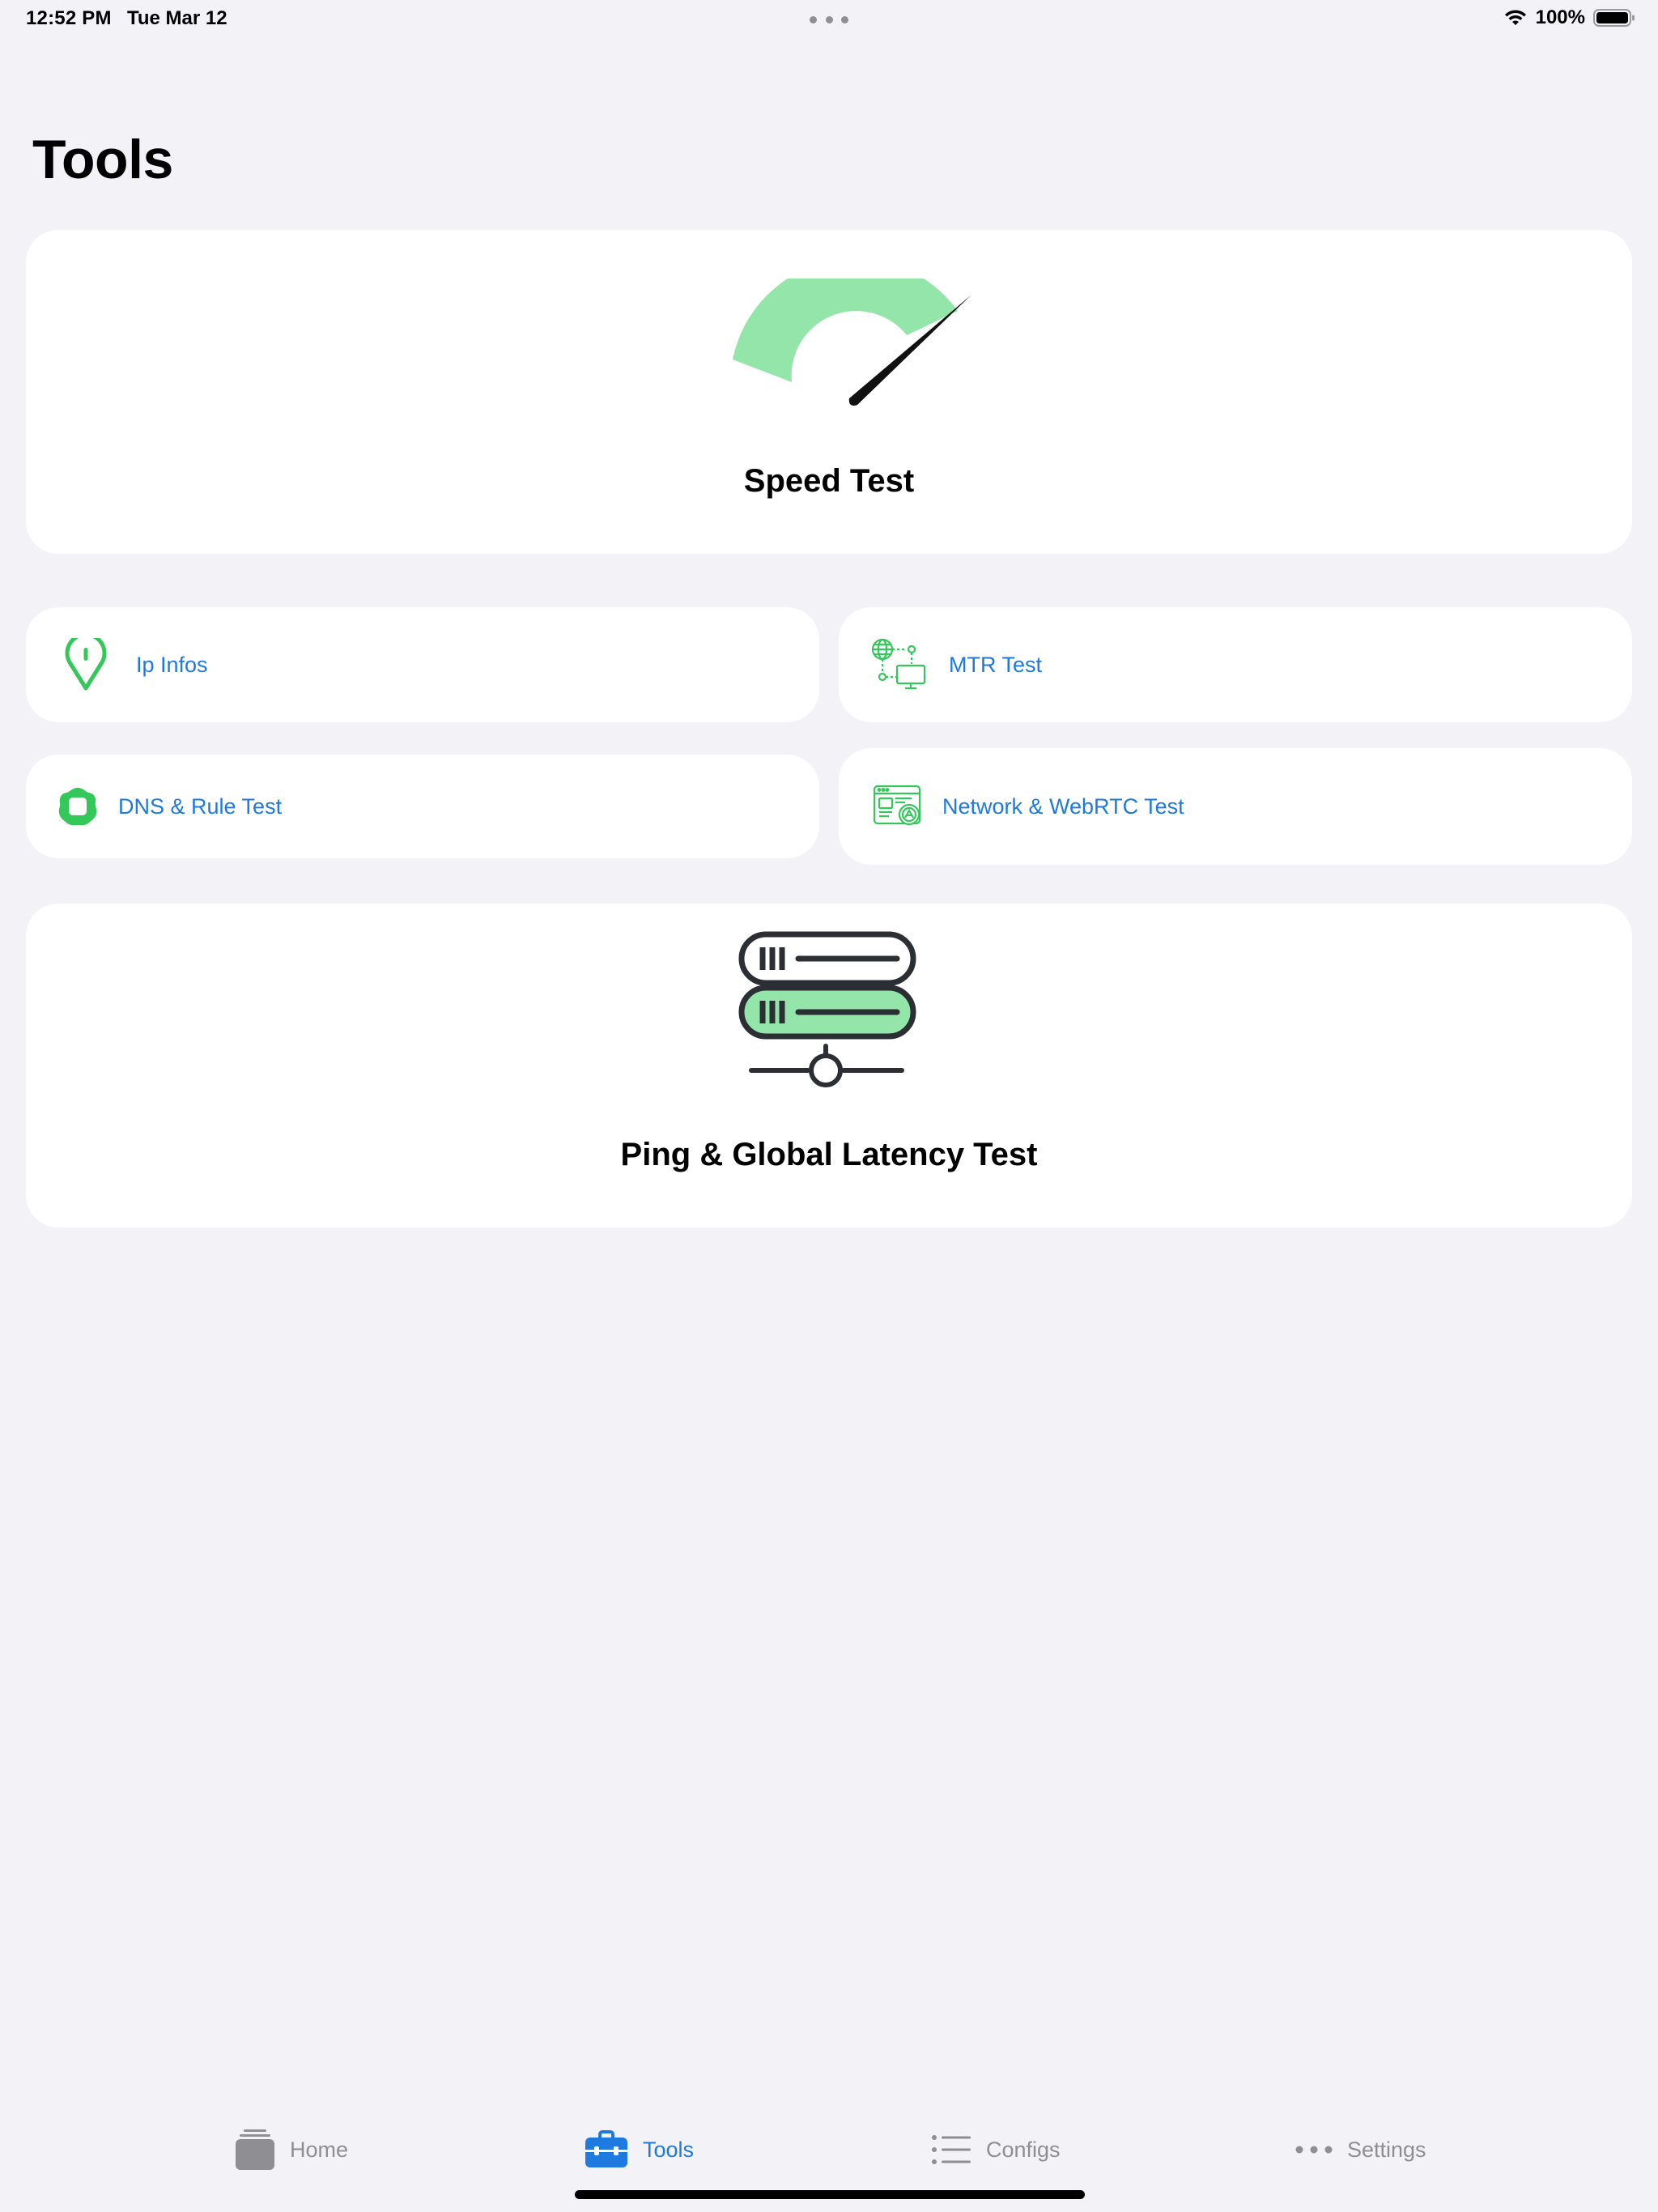  Describe the element at coordinates (422, 665) in the screenshot. I see `ip-infos-card: Ip Infos` at that location.